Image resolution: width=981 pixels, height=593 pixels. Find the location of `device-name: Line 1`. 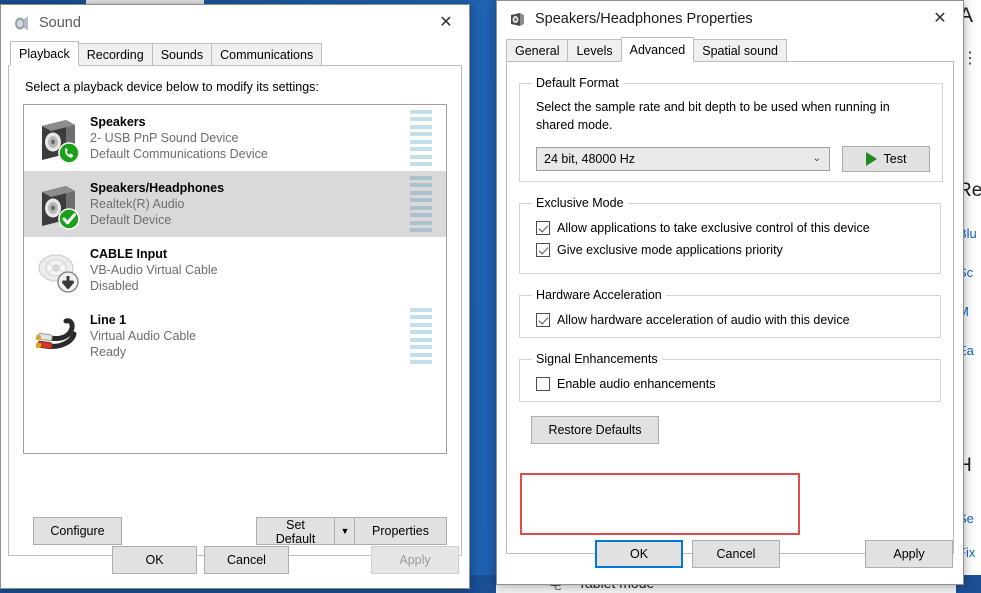

device-name: Line 1 is located at coordinates (108, 320).